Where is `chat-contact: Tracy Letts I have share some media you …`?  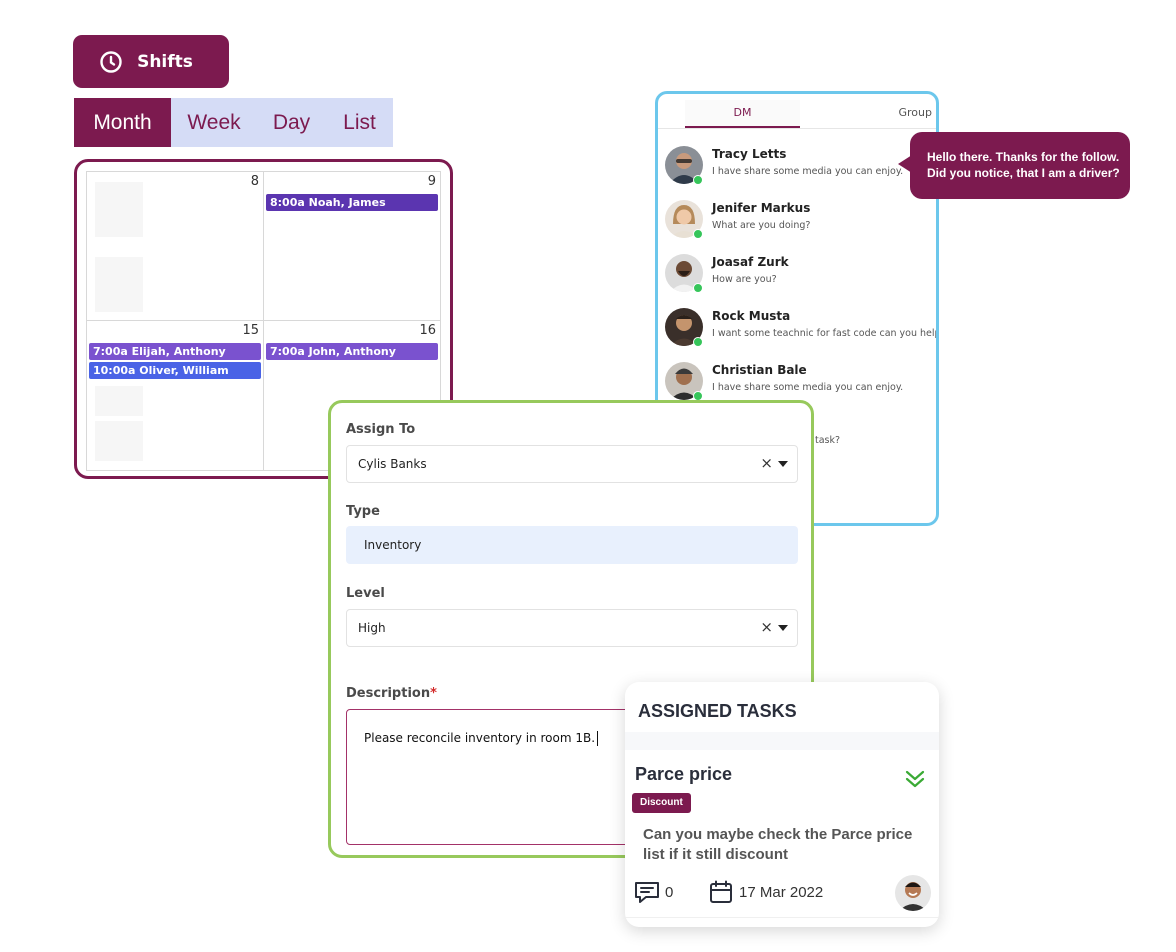 chat-contact: Tracy Letts I have share some media you … is located at coordinates (798, 171).